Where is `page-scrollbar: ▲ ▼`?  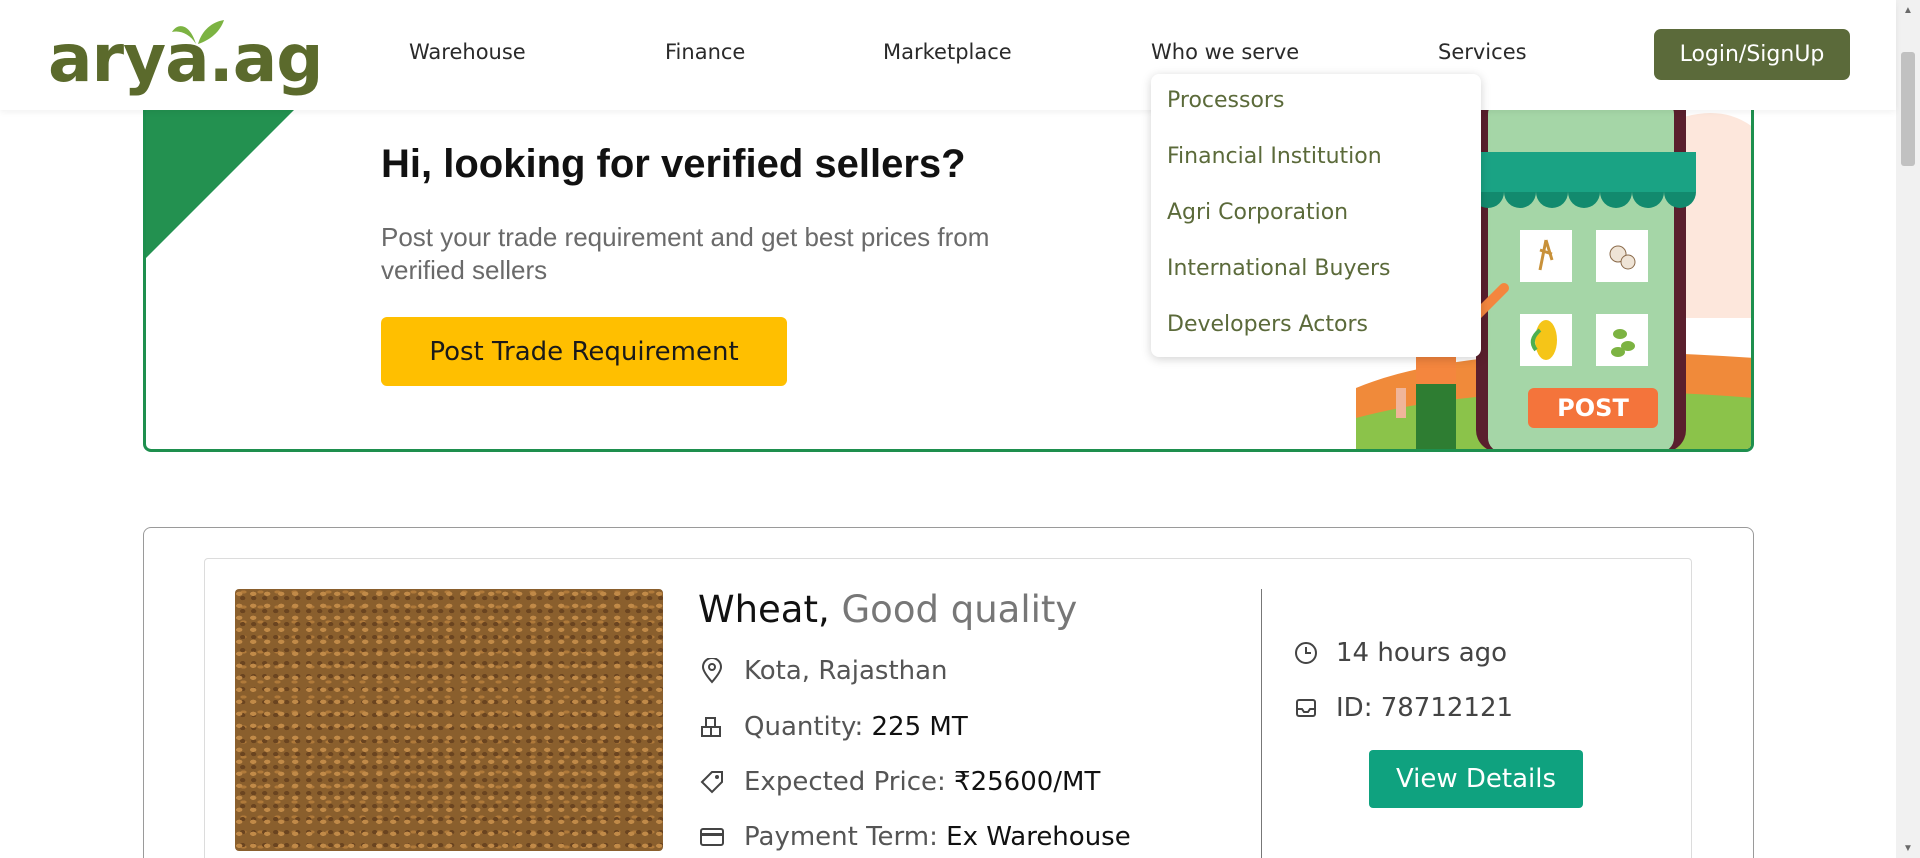 page-scrollbar: ▲ ▼ is located at coordinates (1908, 429).